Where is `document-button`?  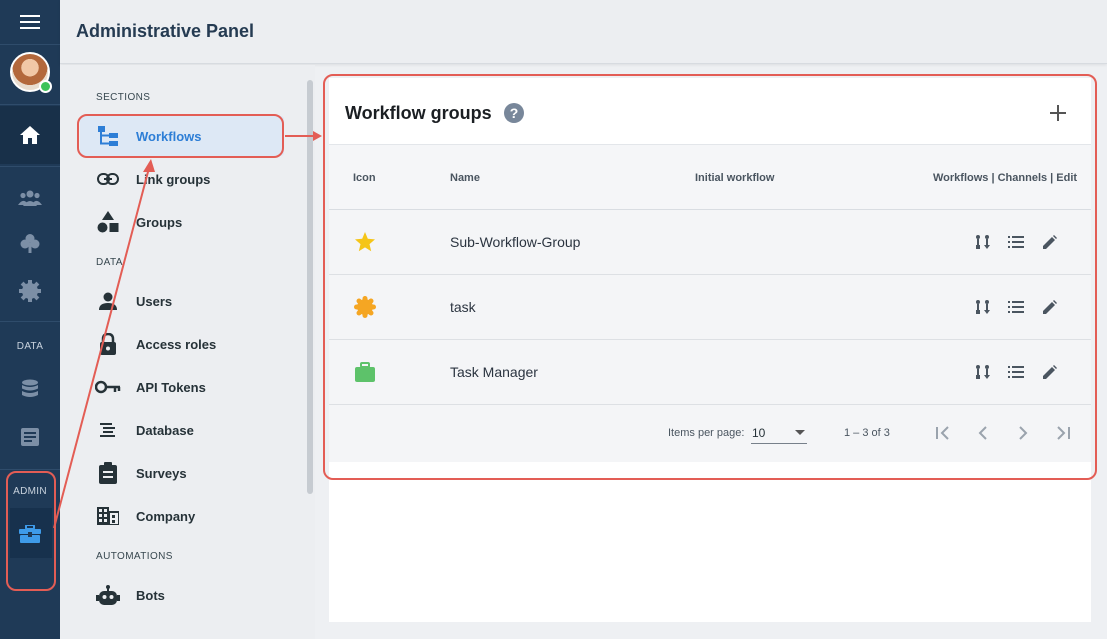 document-button is located at coordinates (30, 437).